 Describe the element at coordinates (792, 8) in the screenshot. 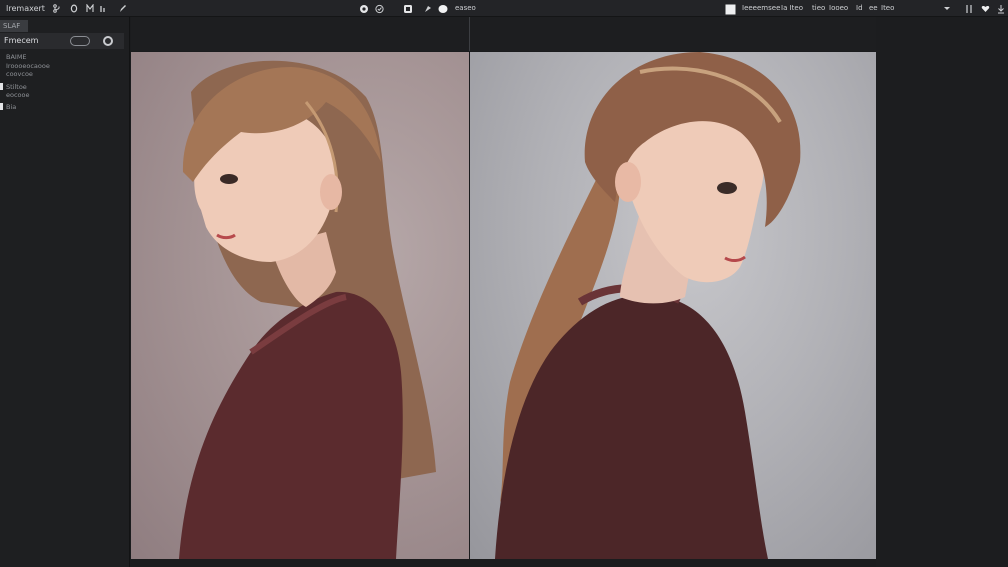

I see `menu-item-2: Ia Iteo` at that location.